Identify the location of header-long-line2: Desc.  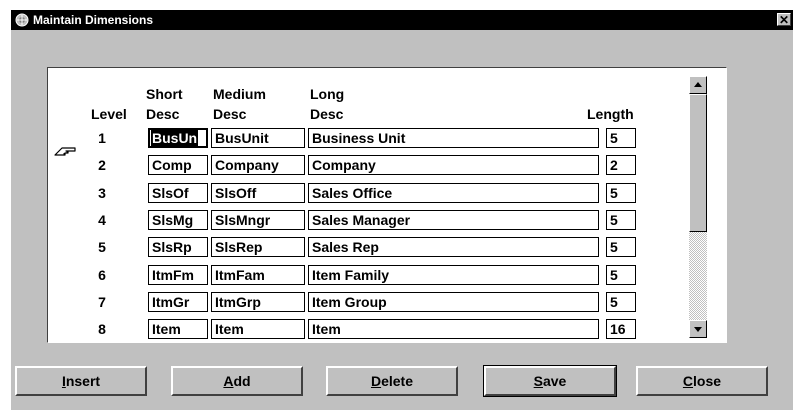
(327, 114).